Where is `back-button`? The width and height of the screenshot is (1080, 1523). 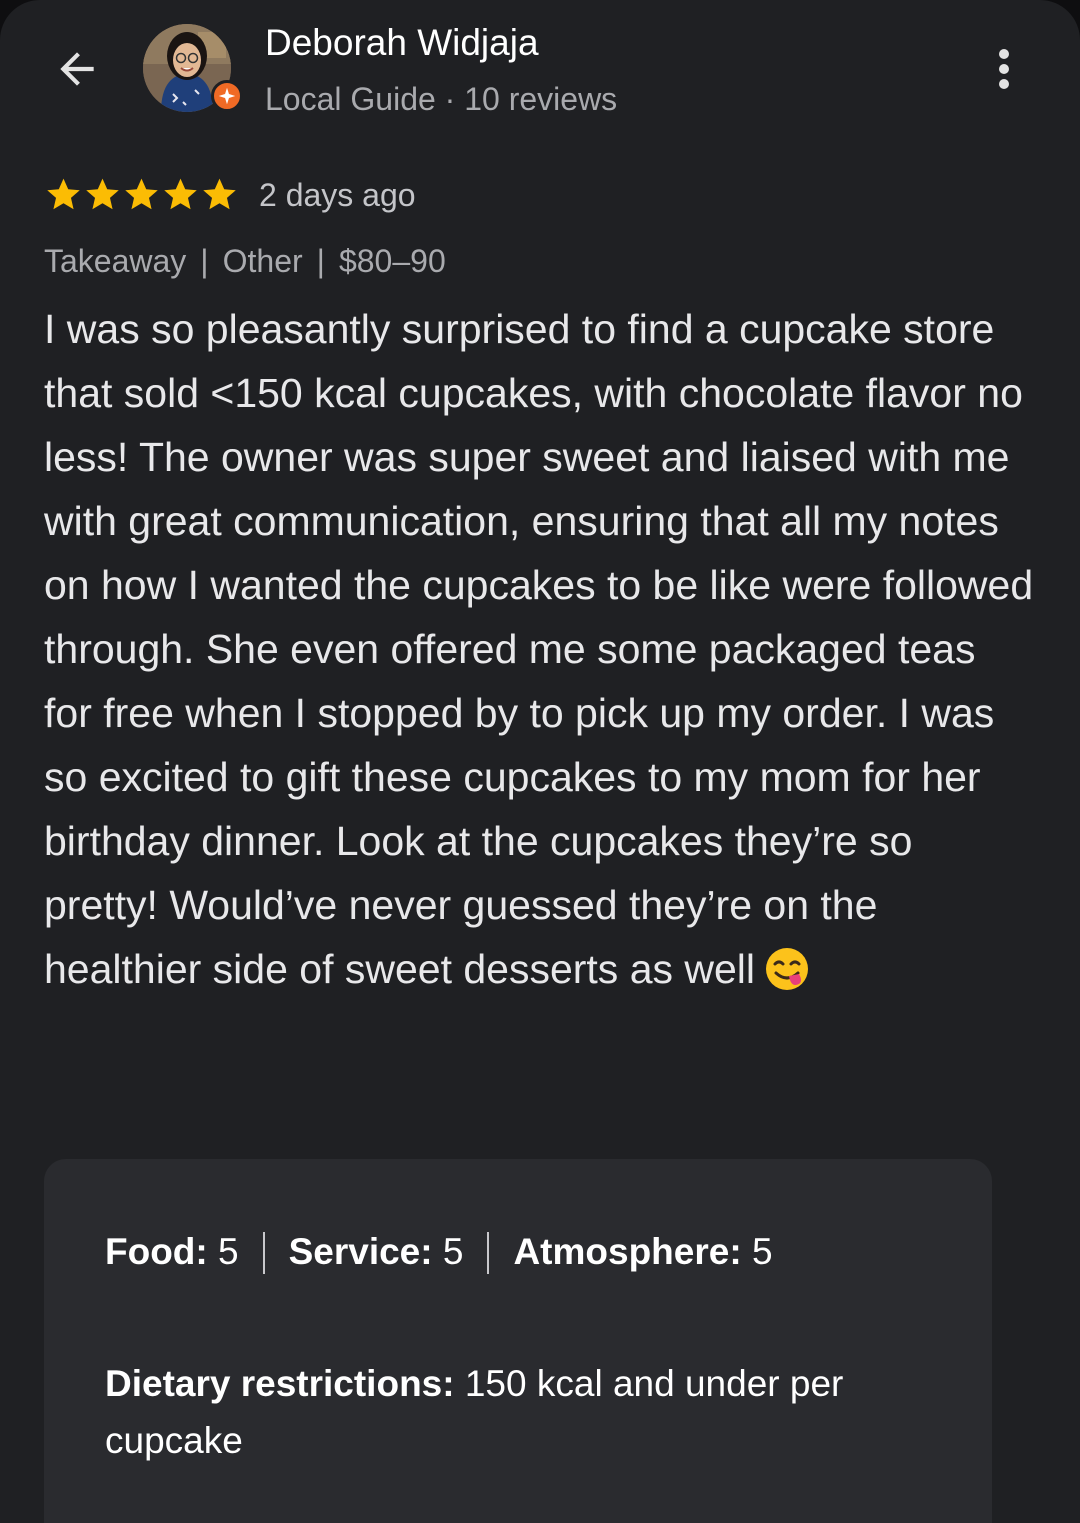
back-button is located at coordinates (77, 69).